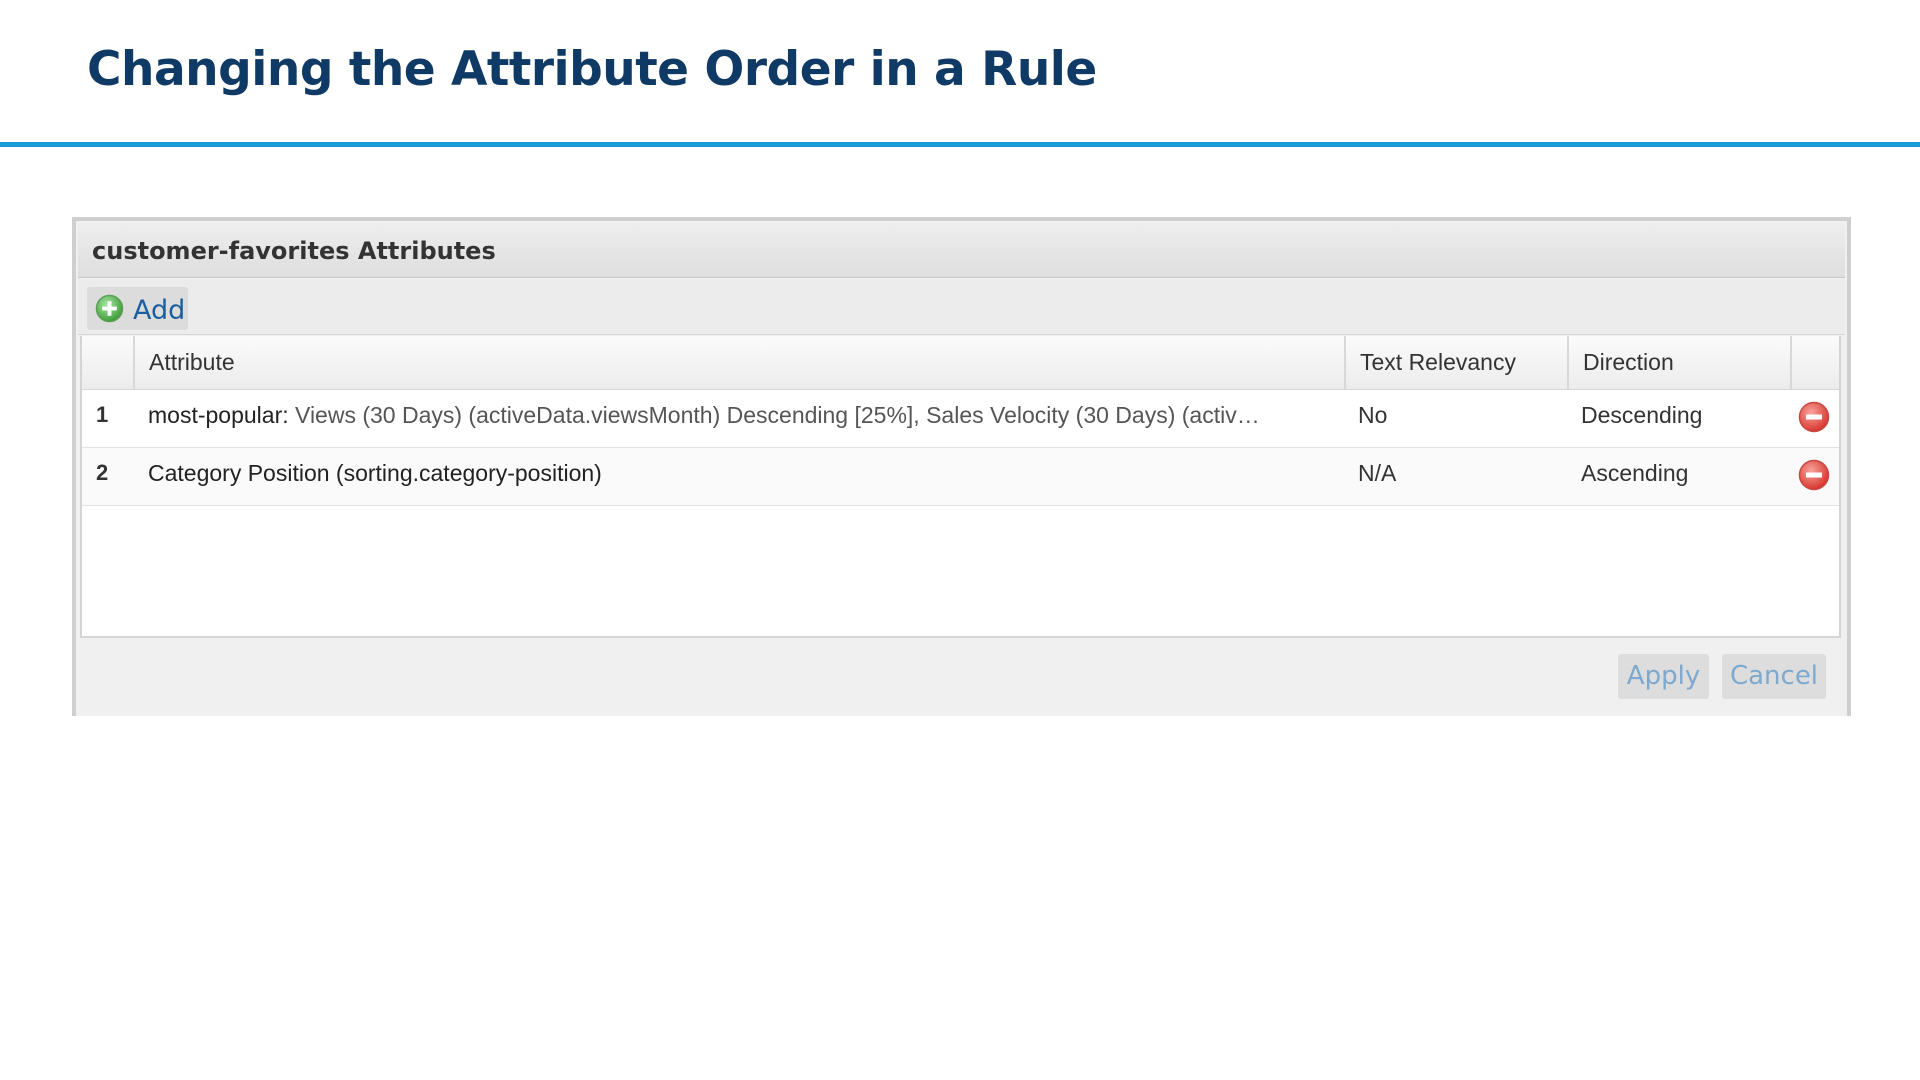 Image resolution: width=1920 pixels, height=1080 pixels. I want to click on column-header-index, so click(108, 362).